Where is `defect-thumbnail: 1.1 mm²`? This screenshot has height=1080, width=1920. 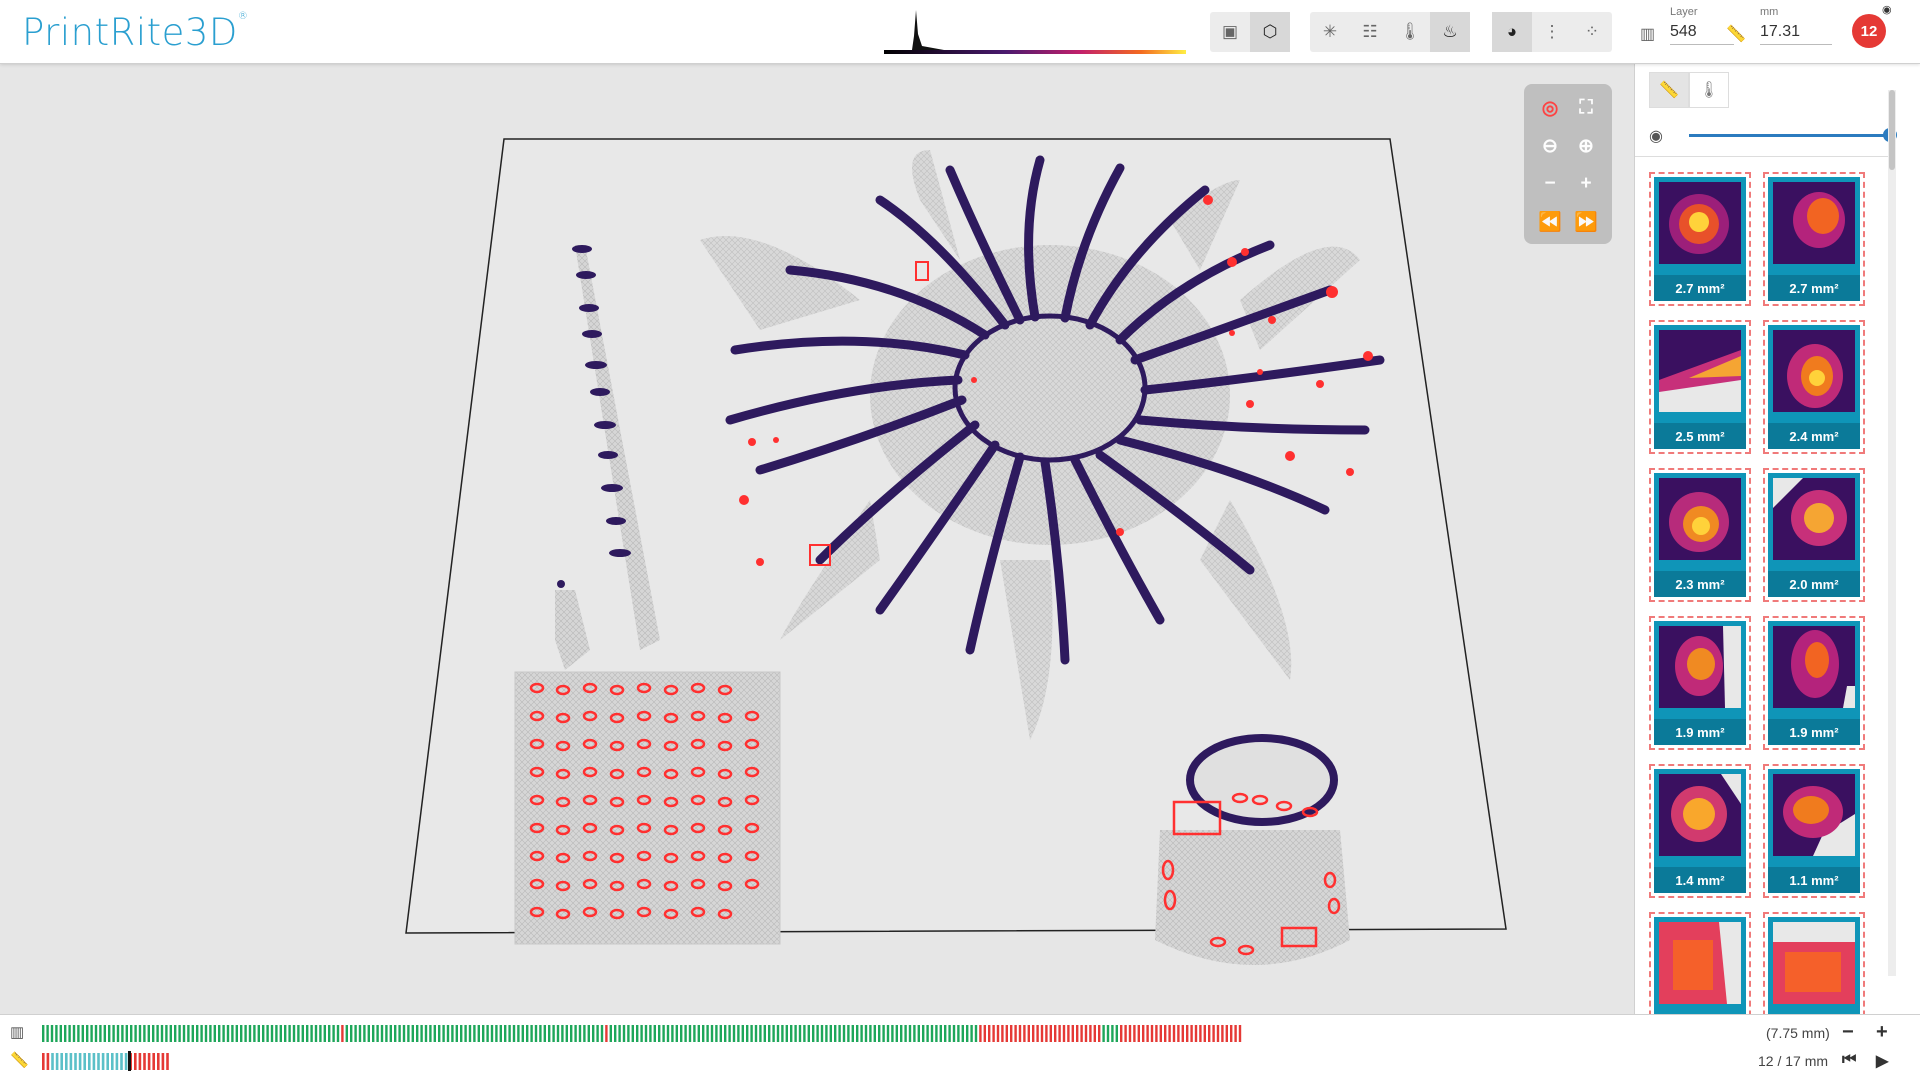
defect-thumbnail: 1.1 mm² is located at coordinates (1814, 831).